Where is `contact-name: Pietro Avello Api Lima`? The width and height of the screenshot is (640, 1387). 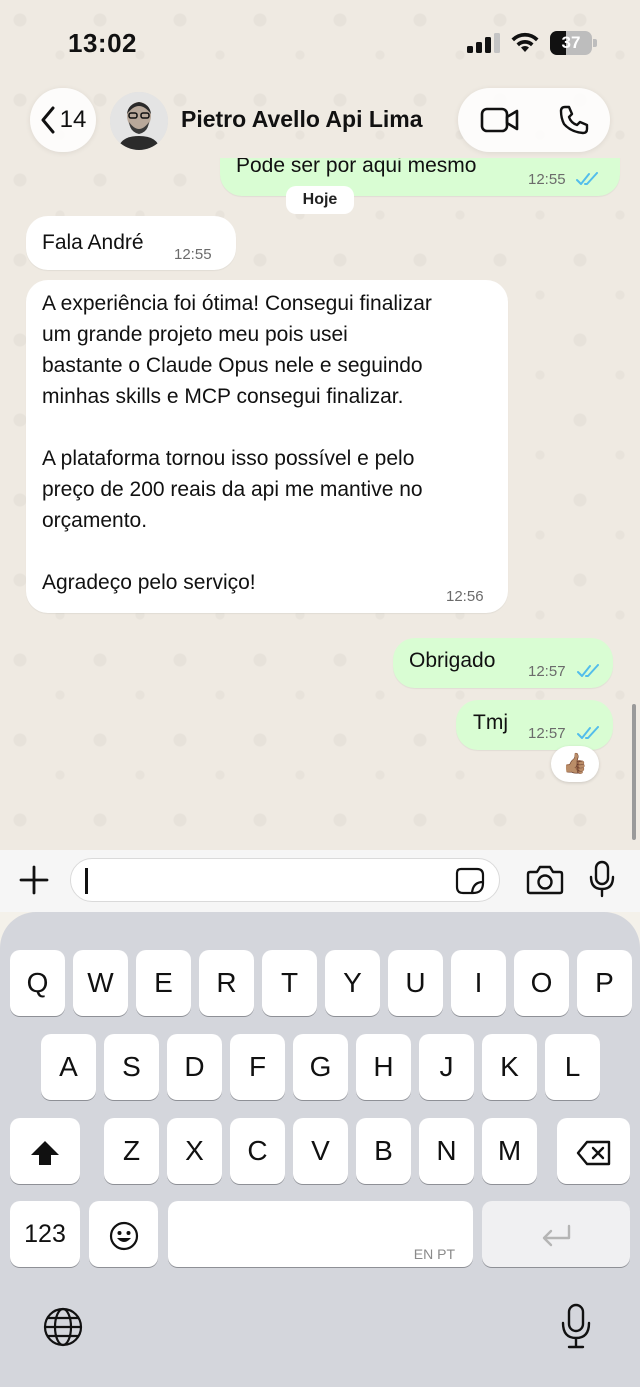
contact-name: Pietro Avello Api Lima is located at coordinates (302, 119).